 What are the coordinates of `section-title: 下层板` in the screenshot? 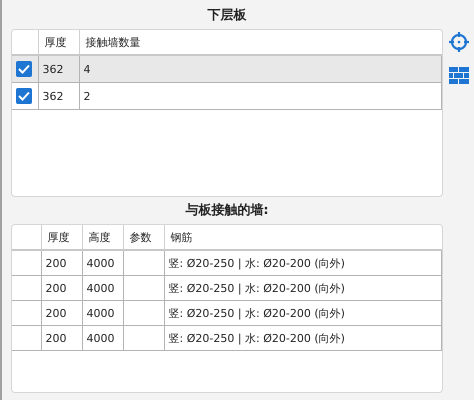 It's located at (227, 15).